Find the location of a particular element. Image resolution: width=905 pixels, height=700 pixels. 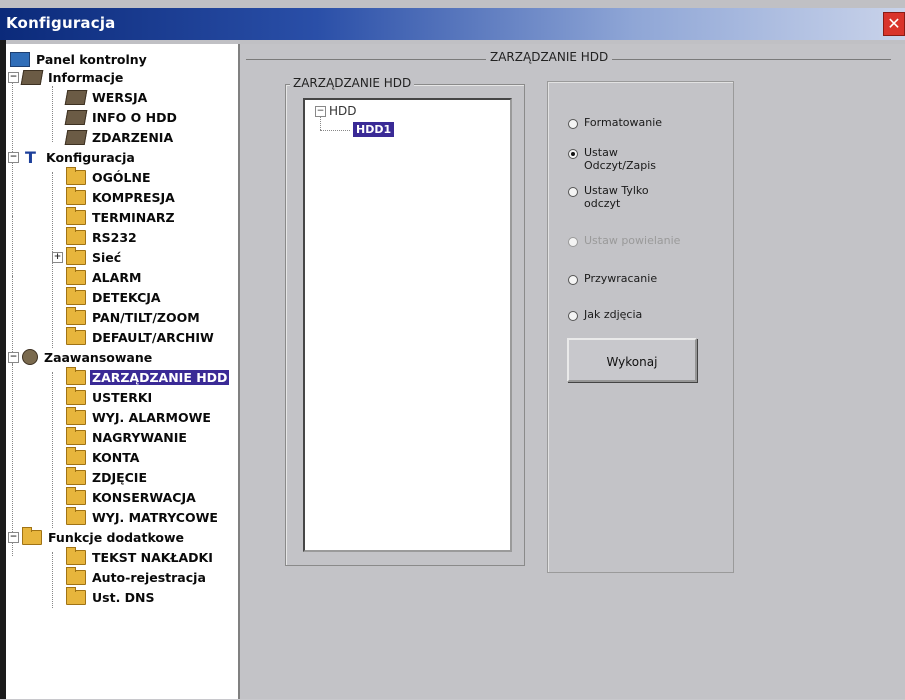

tree-item-zdjecie: ZDJĘCIE is located at coordinates (107, 476).